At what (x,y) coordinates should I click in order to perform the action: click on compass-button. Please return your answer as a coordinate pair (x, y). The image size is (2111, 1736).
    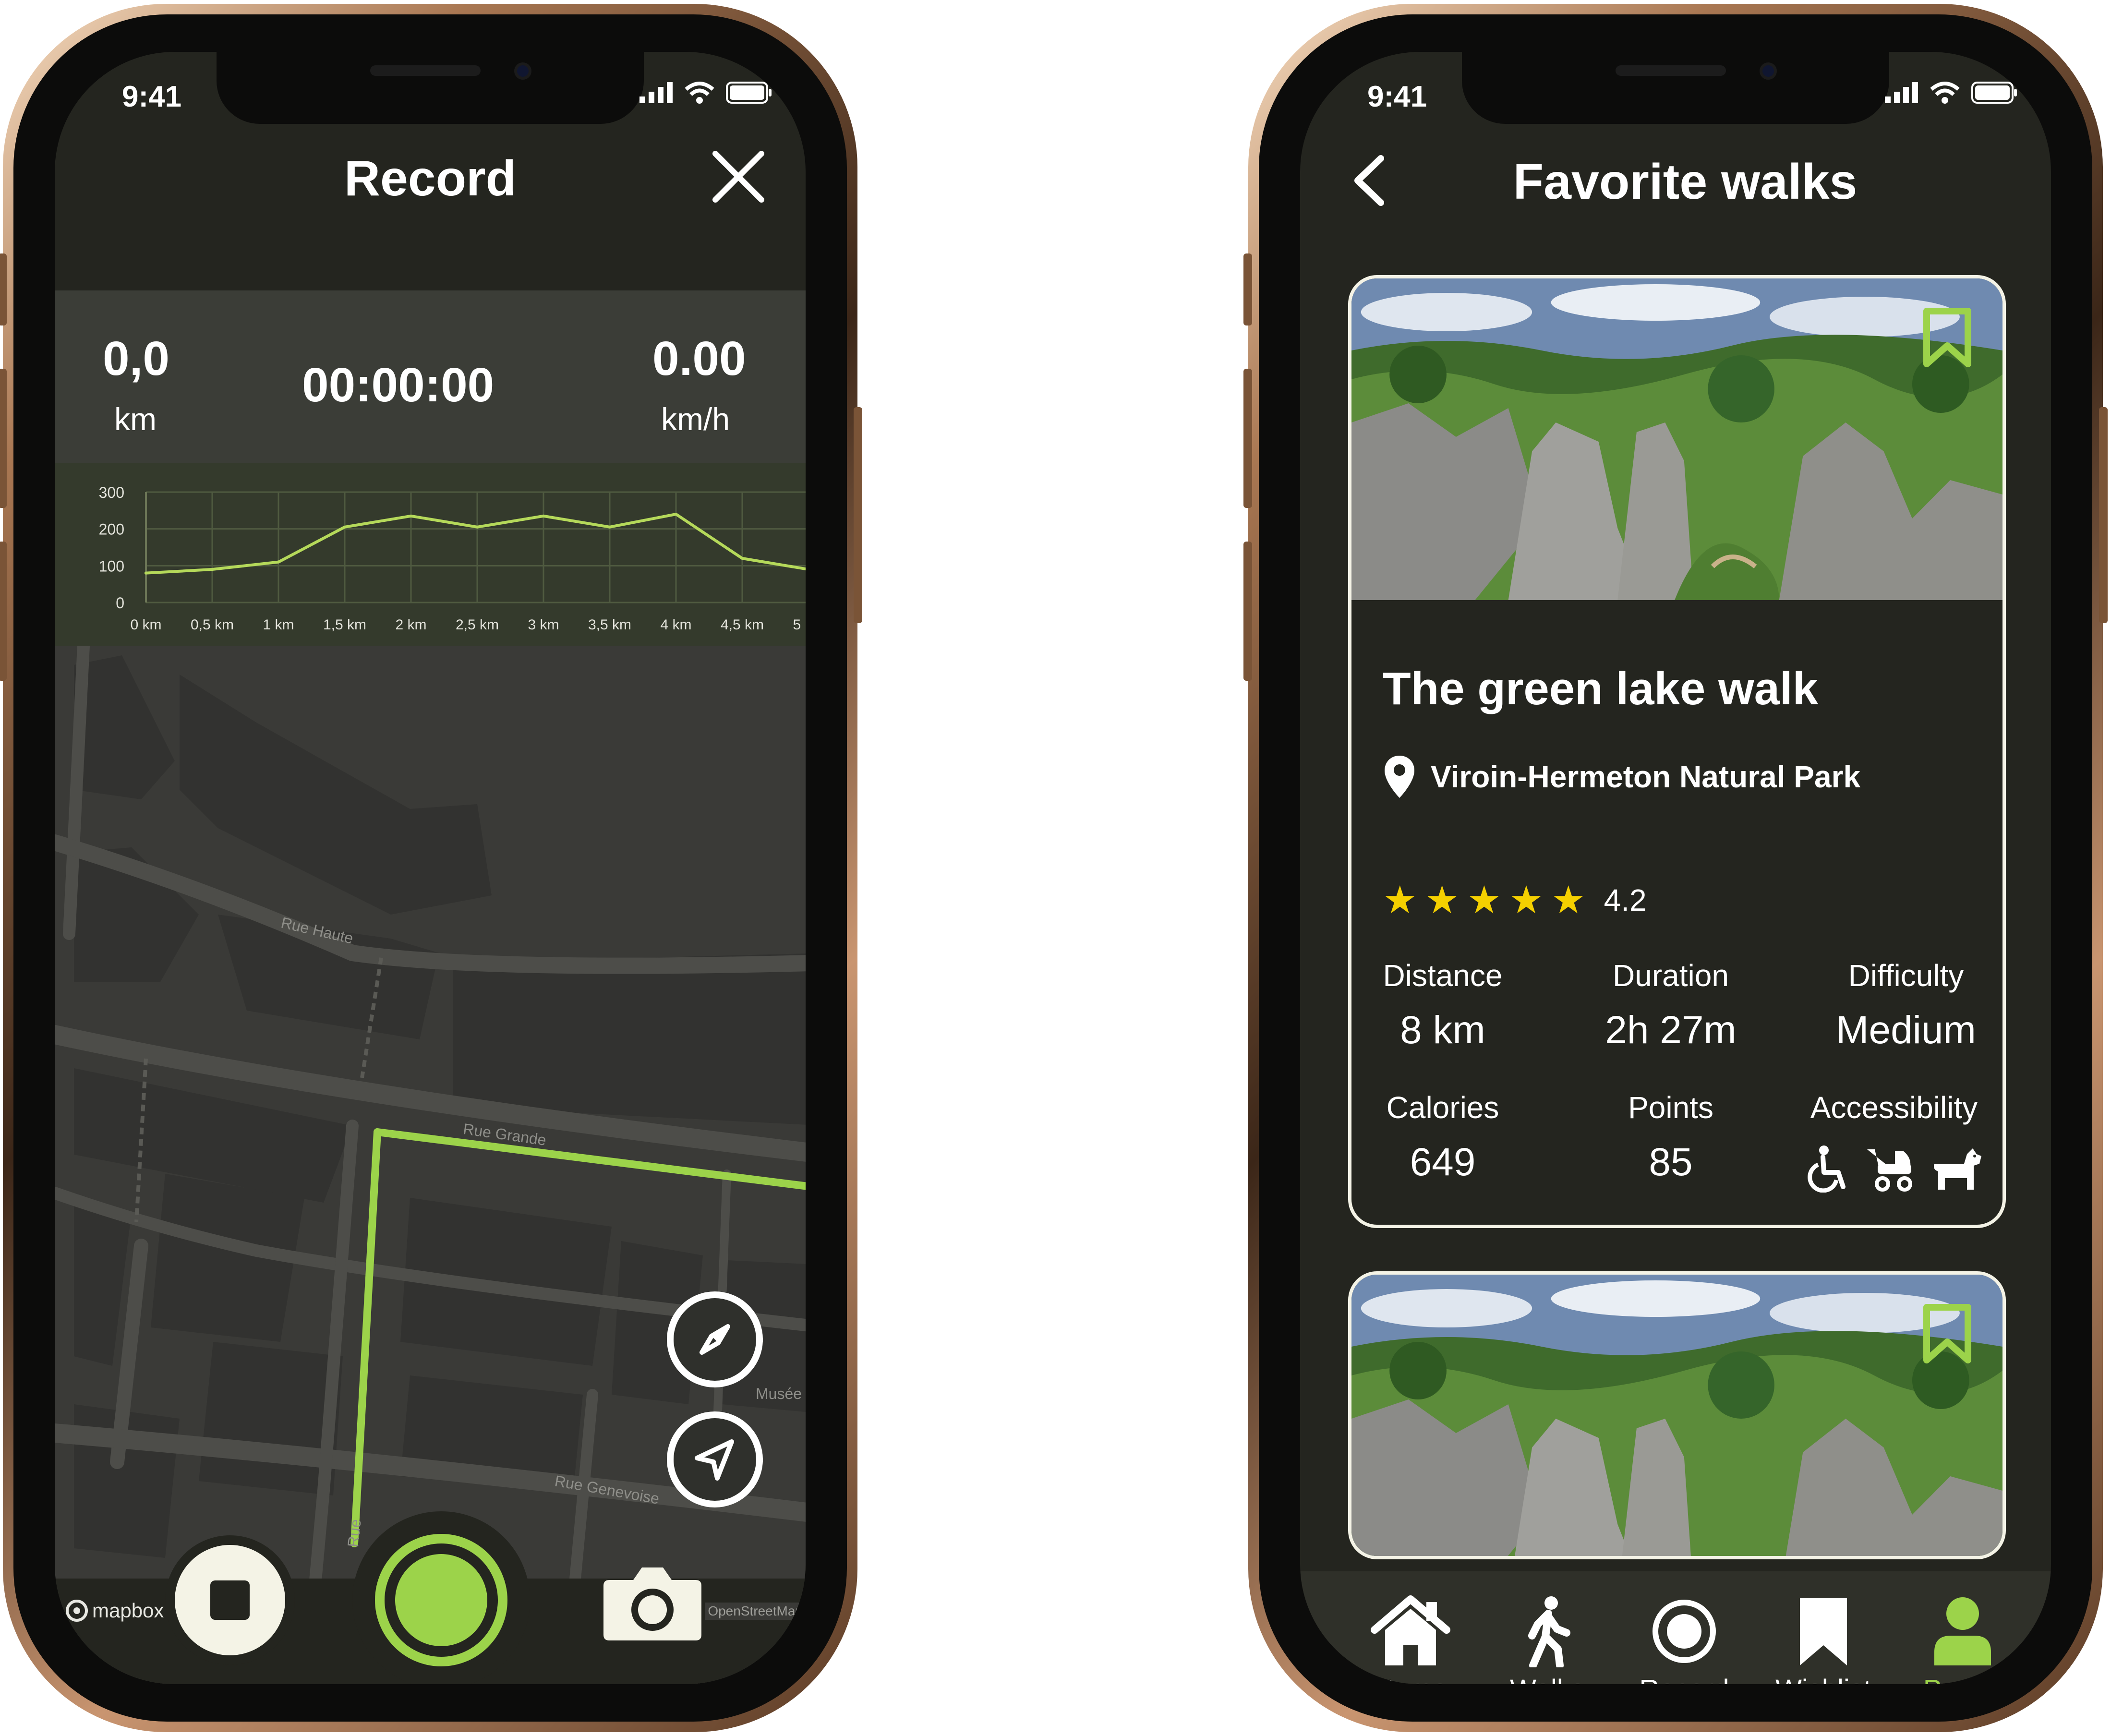
    Looking at the image, I should click on (715, 1339).